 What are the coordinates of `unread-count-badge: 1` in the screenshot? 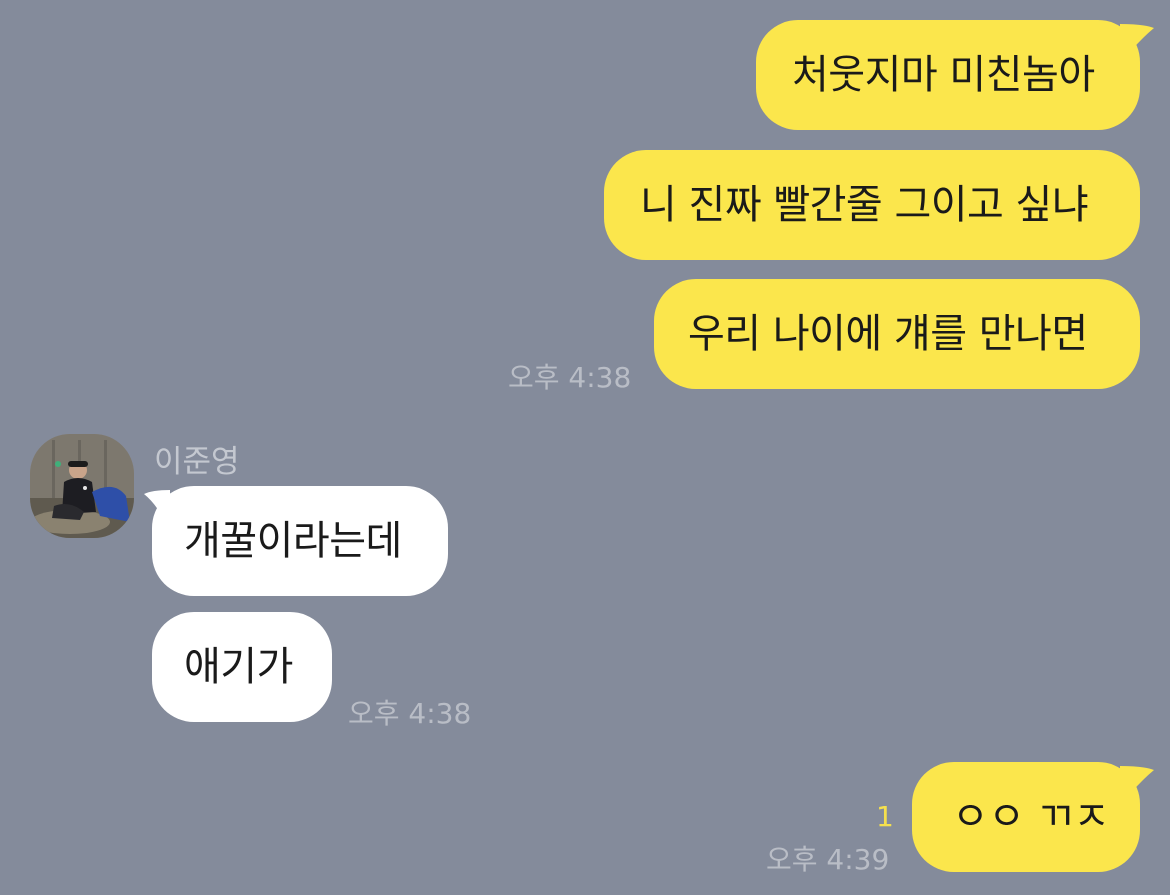 It's located at (885, 816).